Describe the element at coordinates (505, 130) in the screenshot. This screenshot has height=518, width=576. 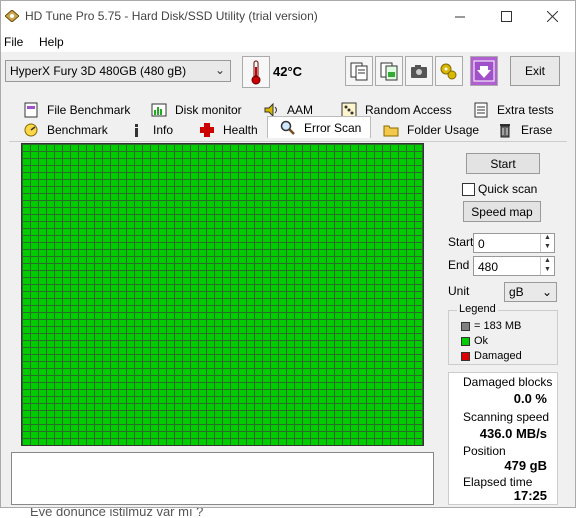
I see `trash-icon` at that location.